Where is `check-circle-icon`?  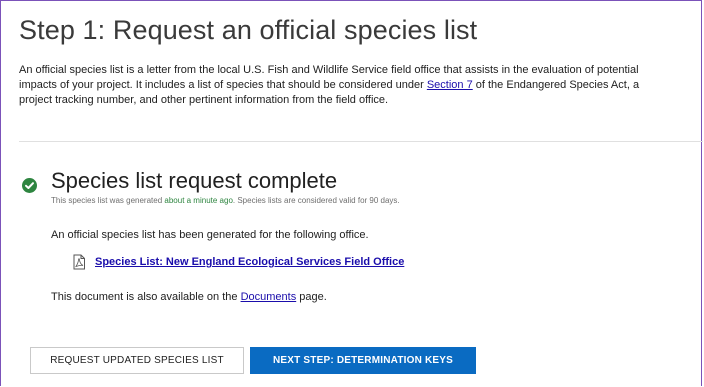
check-circle-icon is located at coordinates (29, 185).